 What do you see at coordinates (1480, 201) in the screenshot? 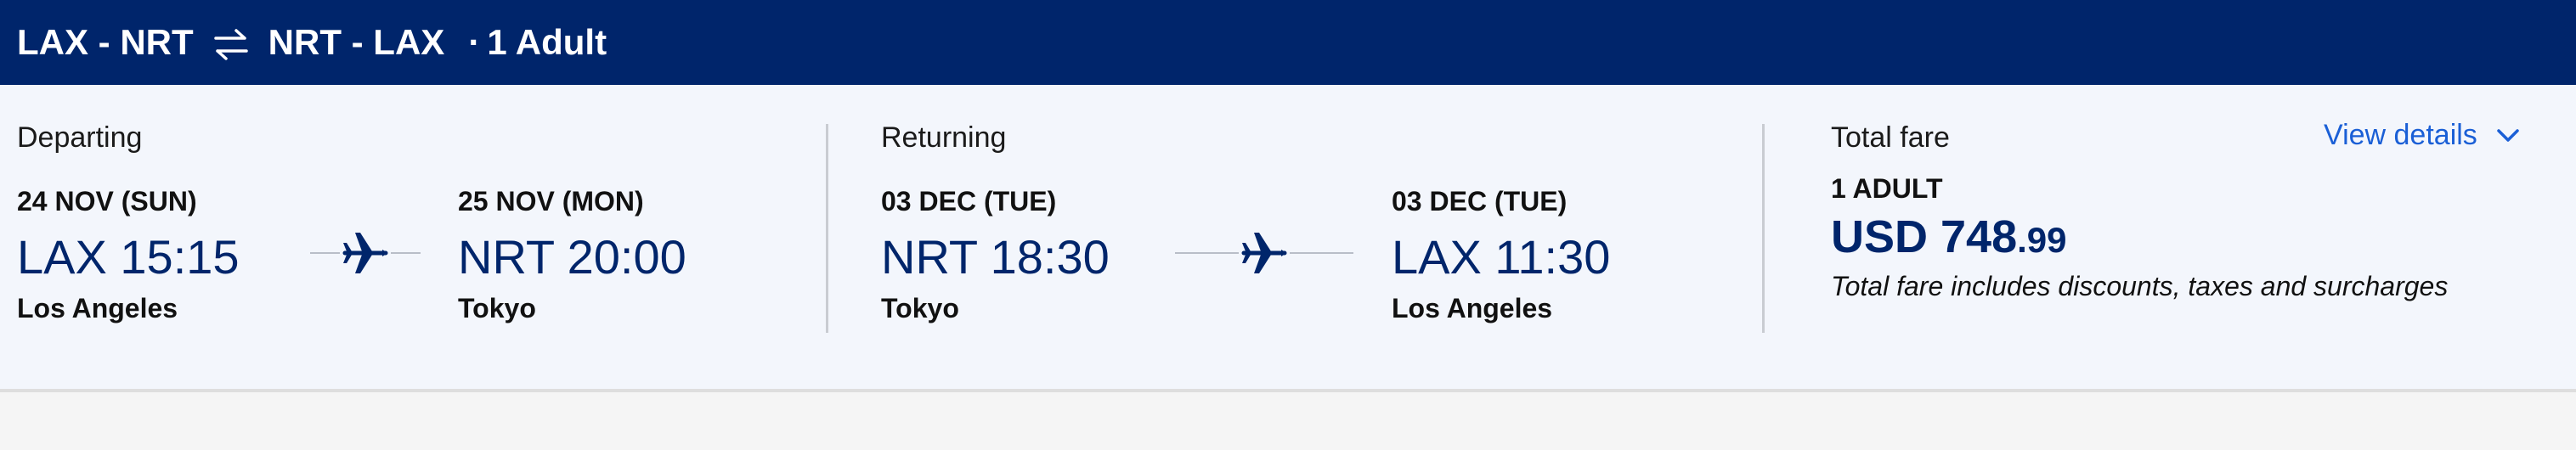
I see `returning-destination-date: 03 DEC (TUE)` at bounding box center [1480, 201].